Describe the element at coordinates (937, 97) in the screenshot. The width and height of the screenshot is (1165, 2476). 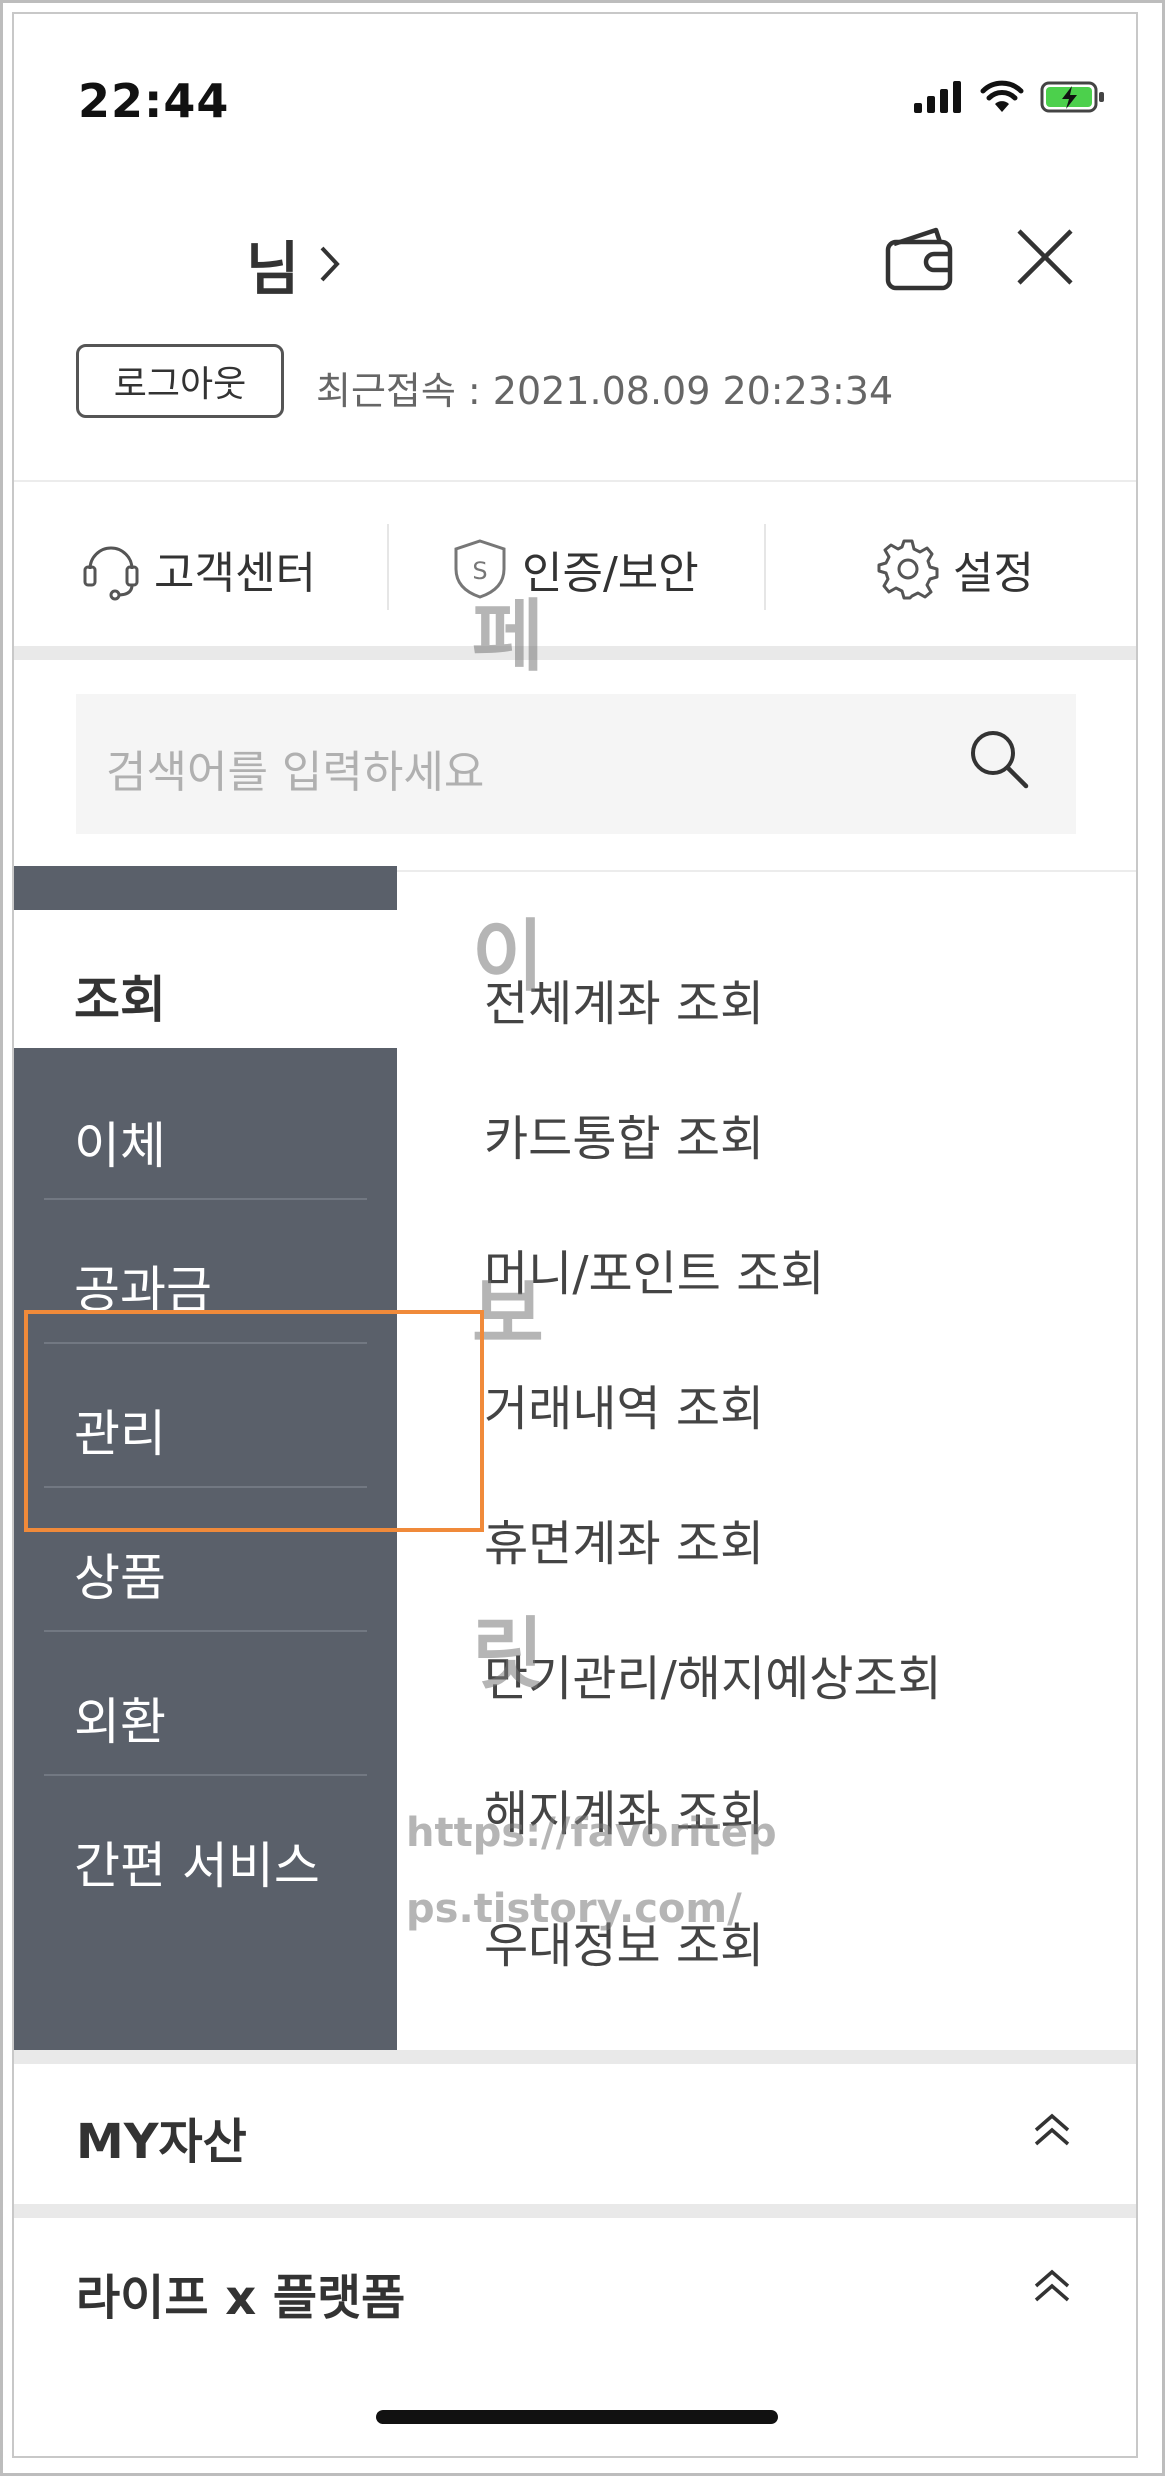
I see `signal-icon` at that location.